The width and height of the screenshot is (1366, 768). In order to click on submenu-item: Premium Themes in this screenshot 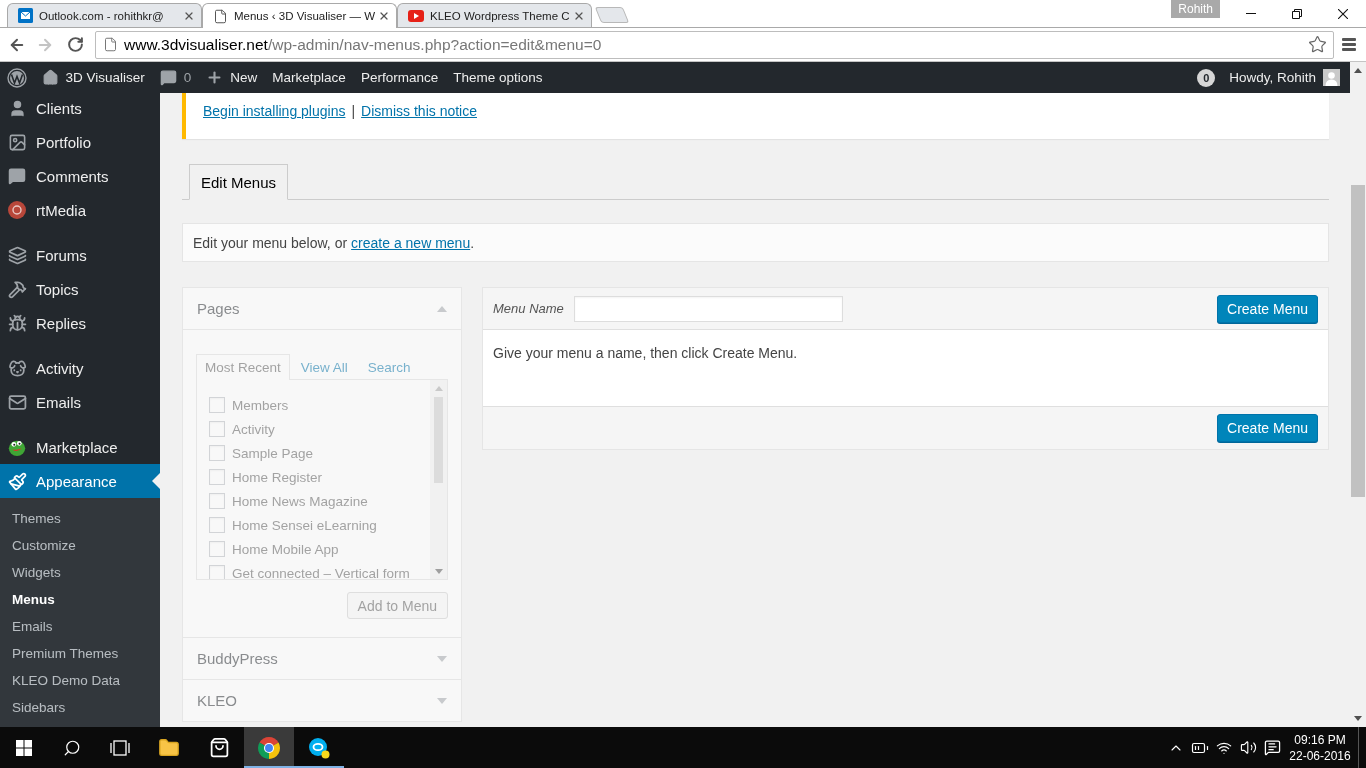, I will do `click(80, 653)`.